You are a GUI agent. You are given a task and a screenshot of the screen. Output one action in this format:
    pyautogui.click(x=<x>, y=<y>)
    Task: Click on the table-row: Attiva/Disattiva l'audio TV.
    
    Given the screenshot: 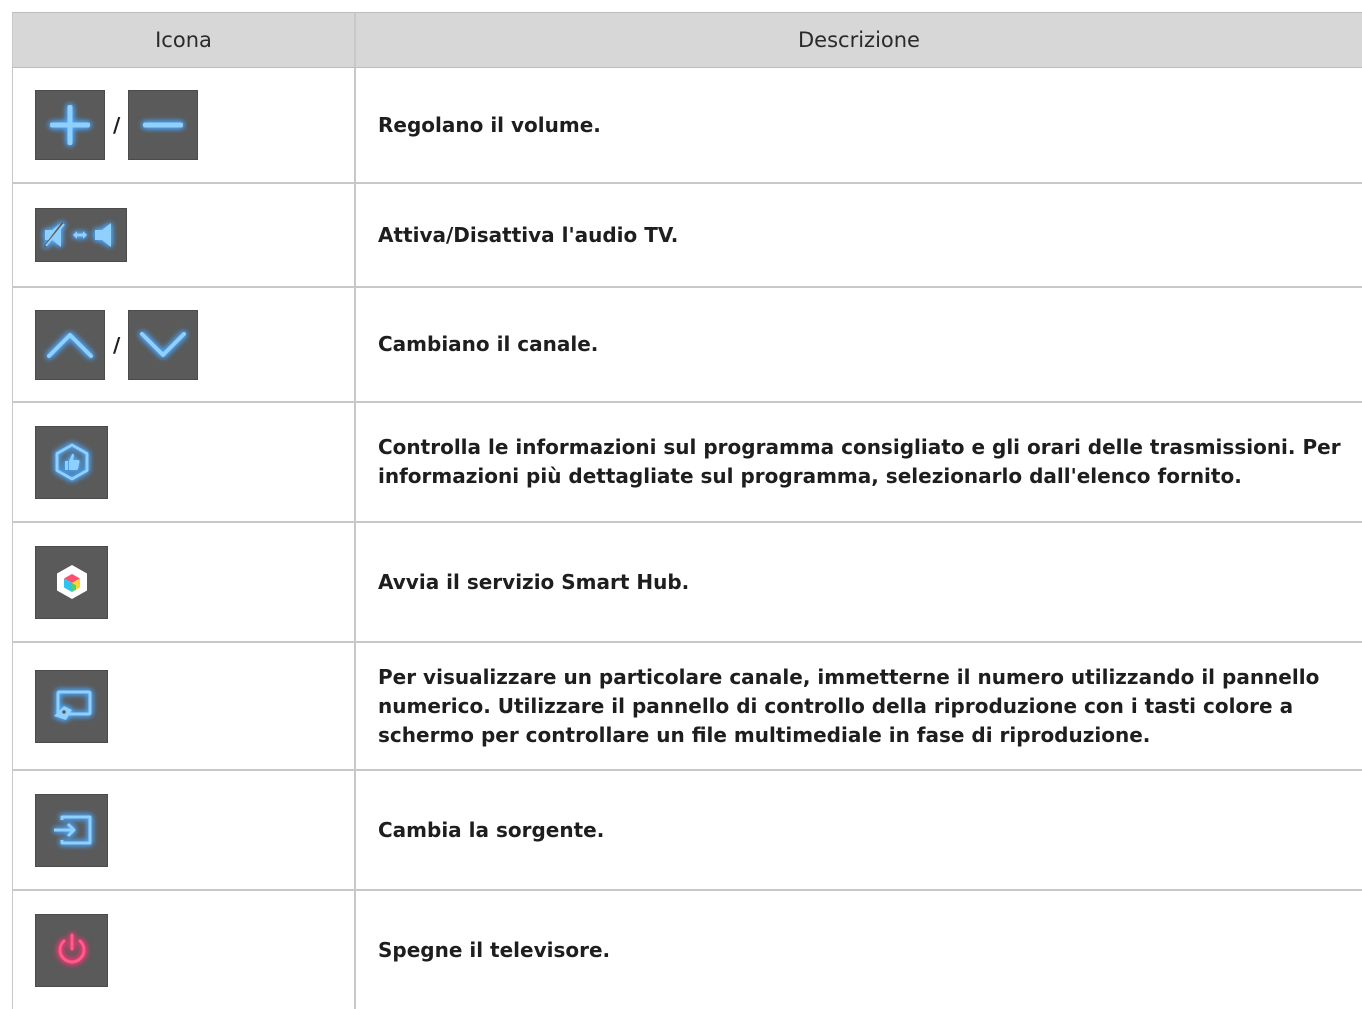 What is the action you would take?
    pyautogui.click(x=687, y=236)
    